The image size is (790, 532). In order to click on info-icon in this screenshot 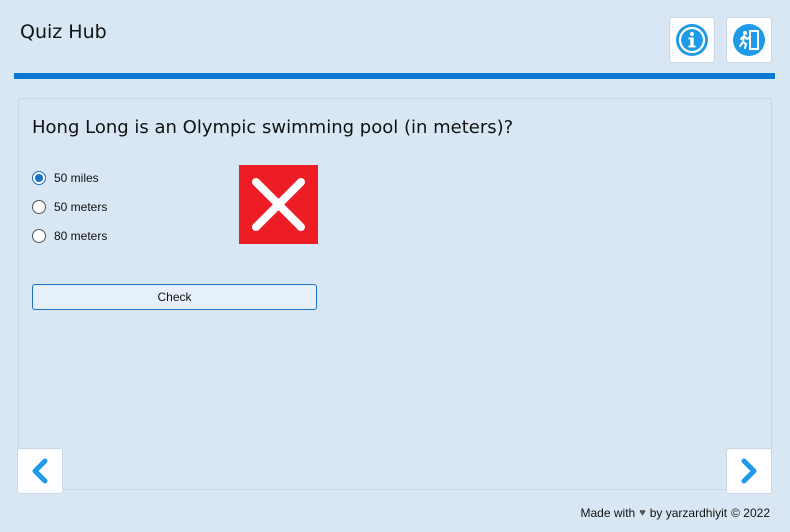, I will do `click(692, 40)`.